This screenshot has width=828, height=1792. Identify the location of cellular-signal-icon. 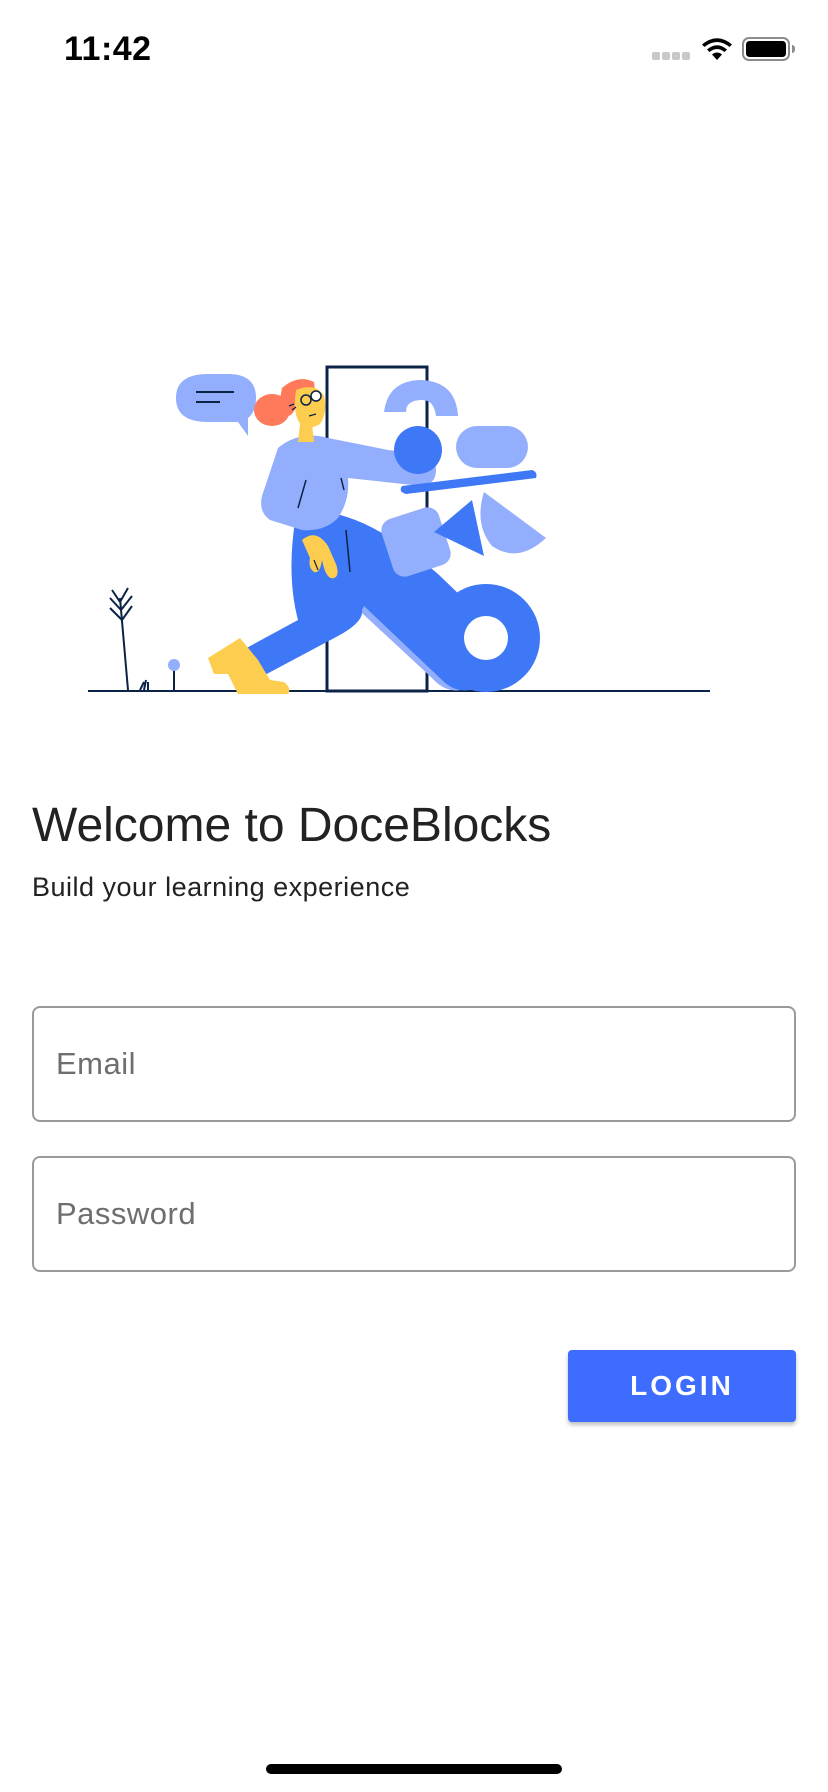
(672, 57).